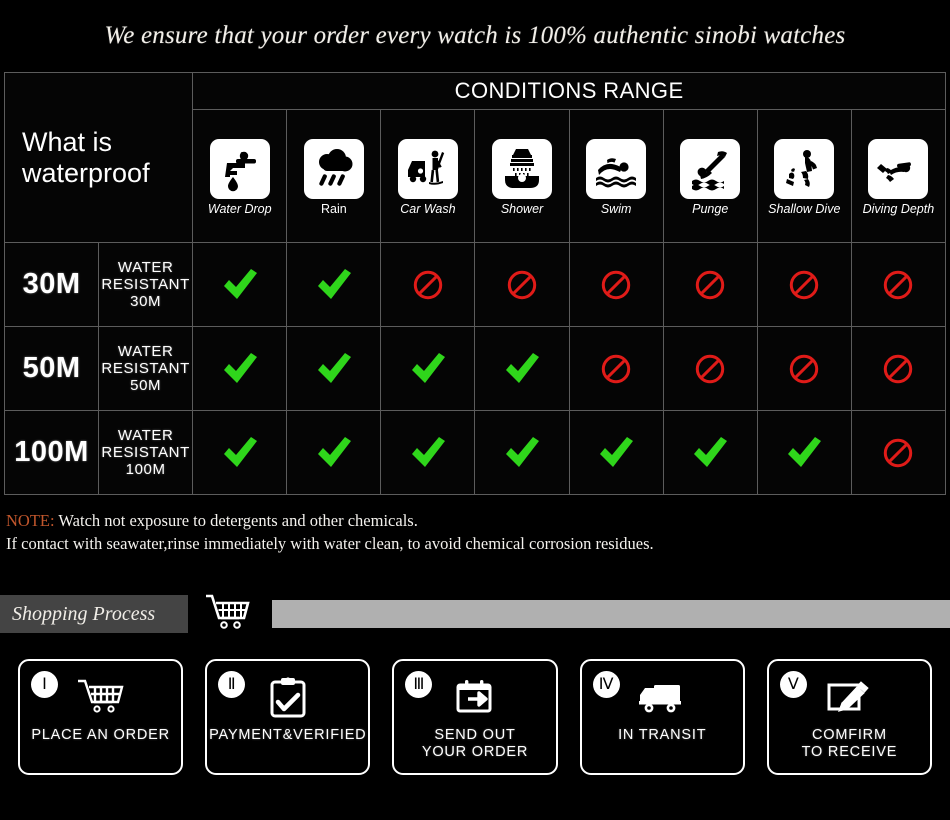 The width and height of the screenshot is (950, 820). What do you see at coordinates (44, 684) in the screenshot?
I see `step-numeral-badge: Ⅰ` at bounding box center [44, 684].